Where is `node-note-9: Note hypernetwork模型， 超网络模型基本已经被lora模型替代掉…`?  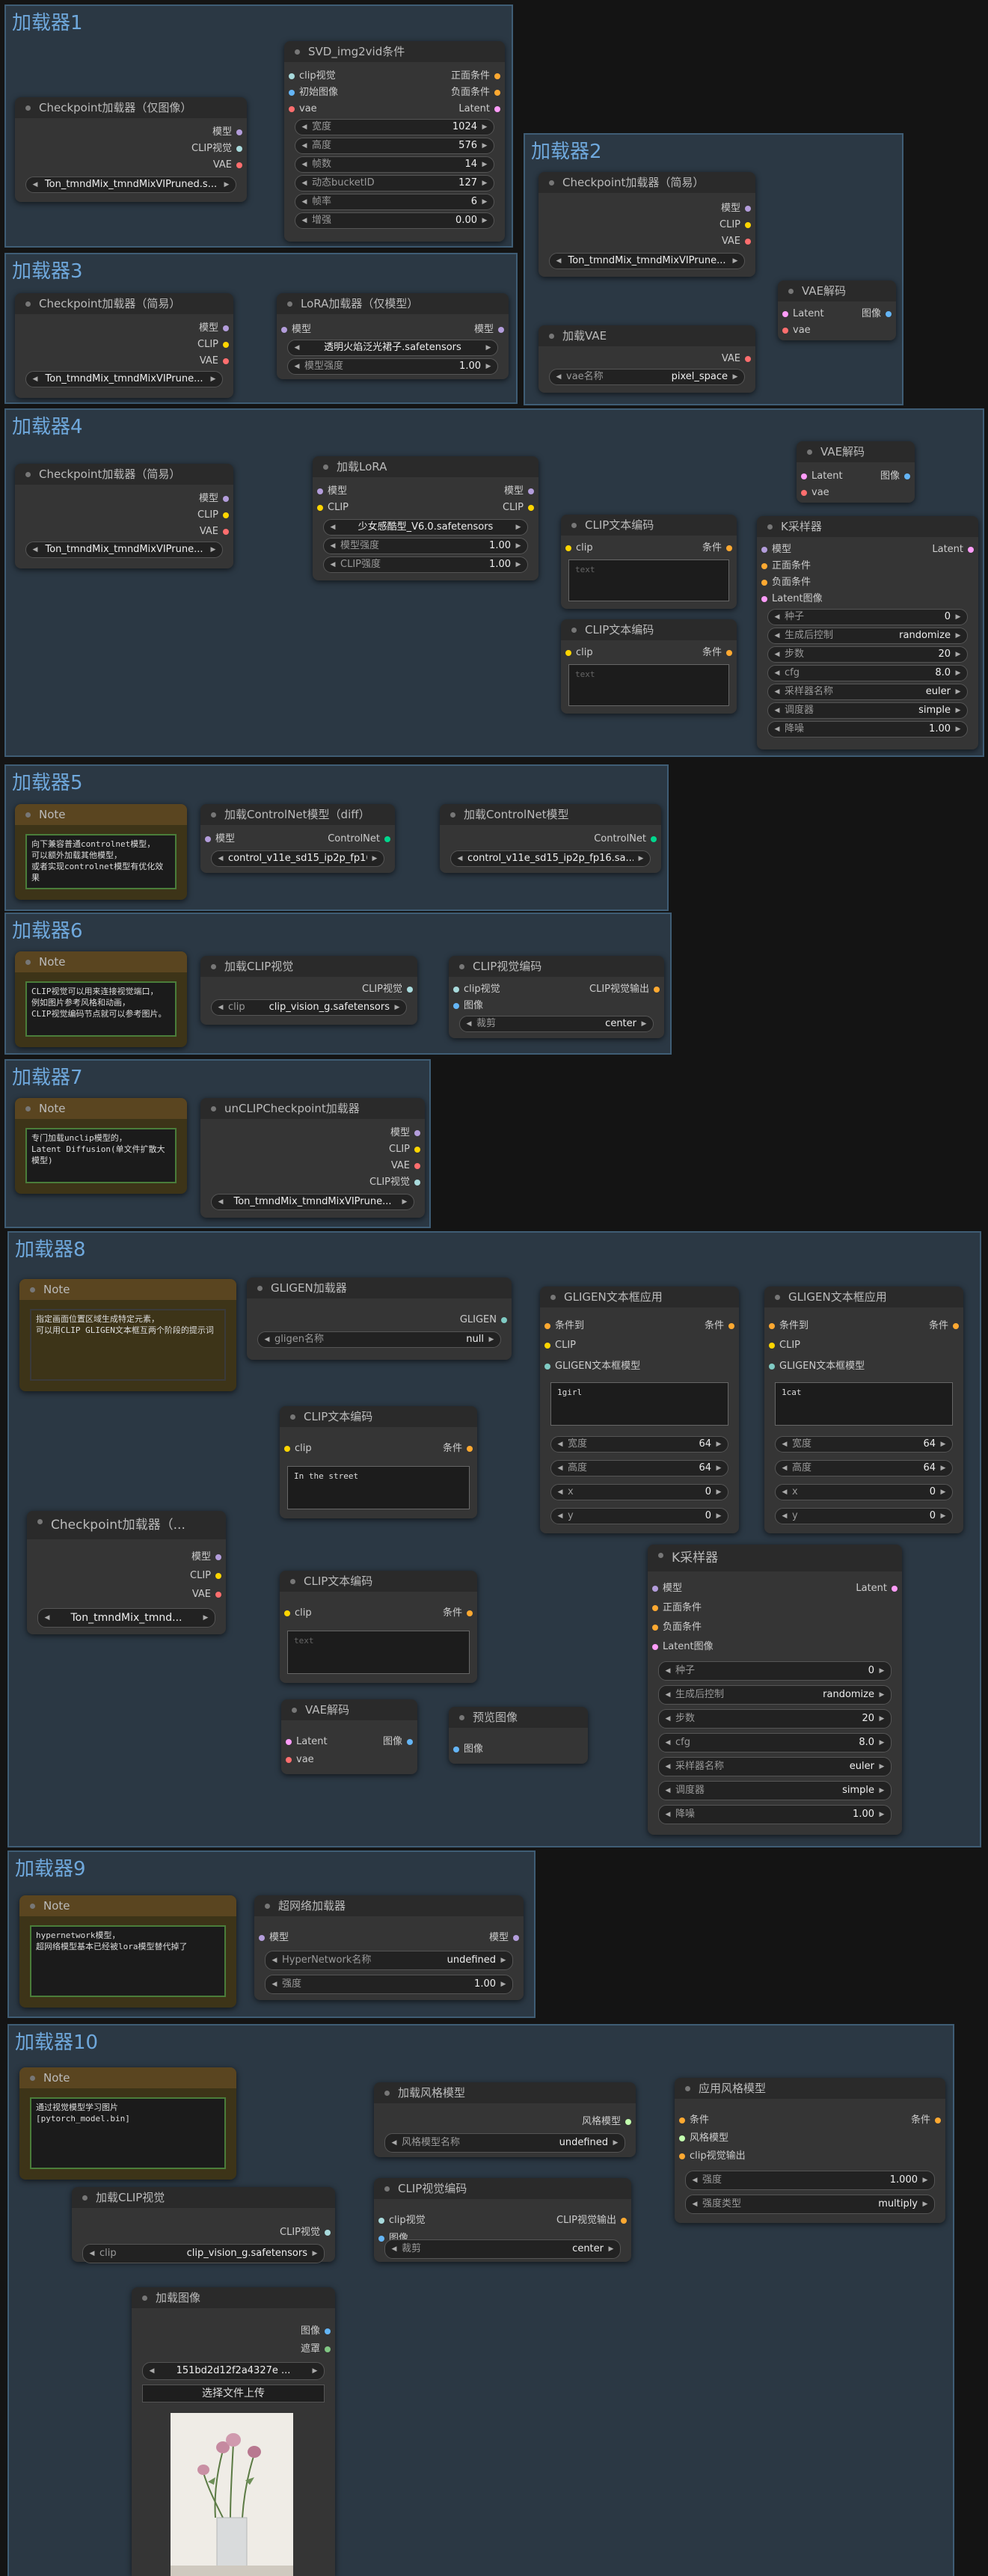 node-note-9: Note hypernetwork模型， 超网络模型基本已经被lora模型替代掉… is located at coordinates (128, 1951).